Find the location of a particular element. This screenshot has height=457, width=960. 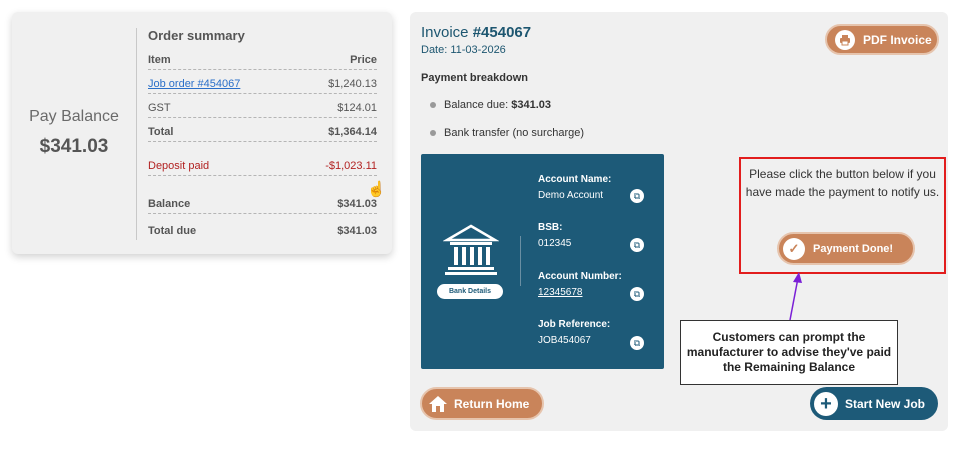

home-icon is located at coordinates (438, 404).